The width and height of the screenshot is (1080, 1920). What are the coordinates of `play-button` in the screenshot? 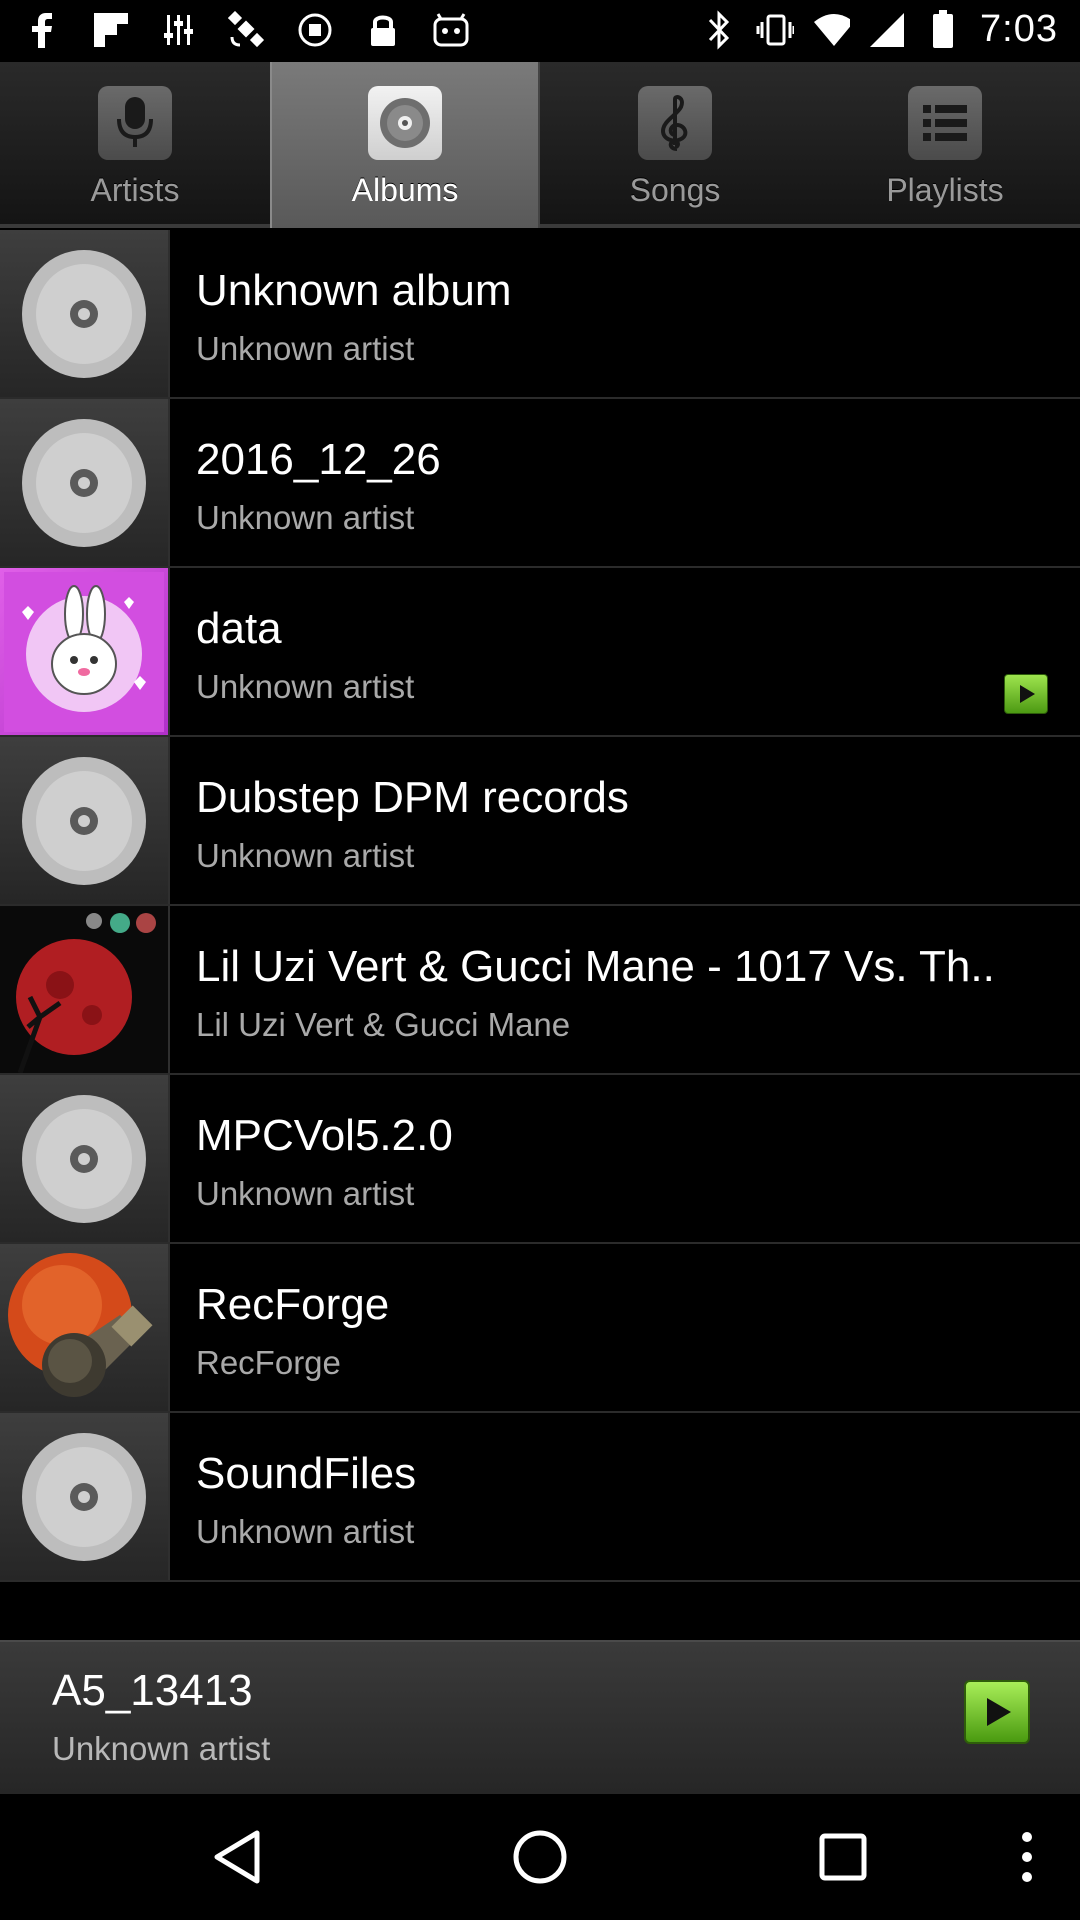 It's located at (997, 1712).